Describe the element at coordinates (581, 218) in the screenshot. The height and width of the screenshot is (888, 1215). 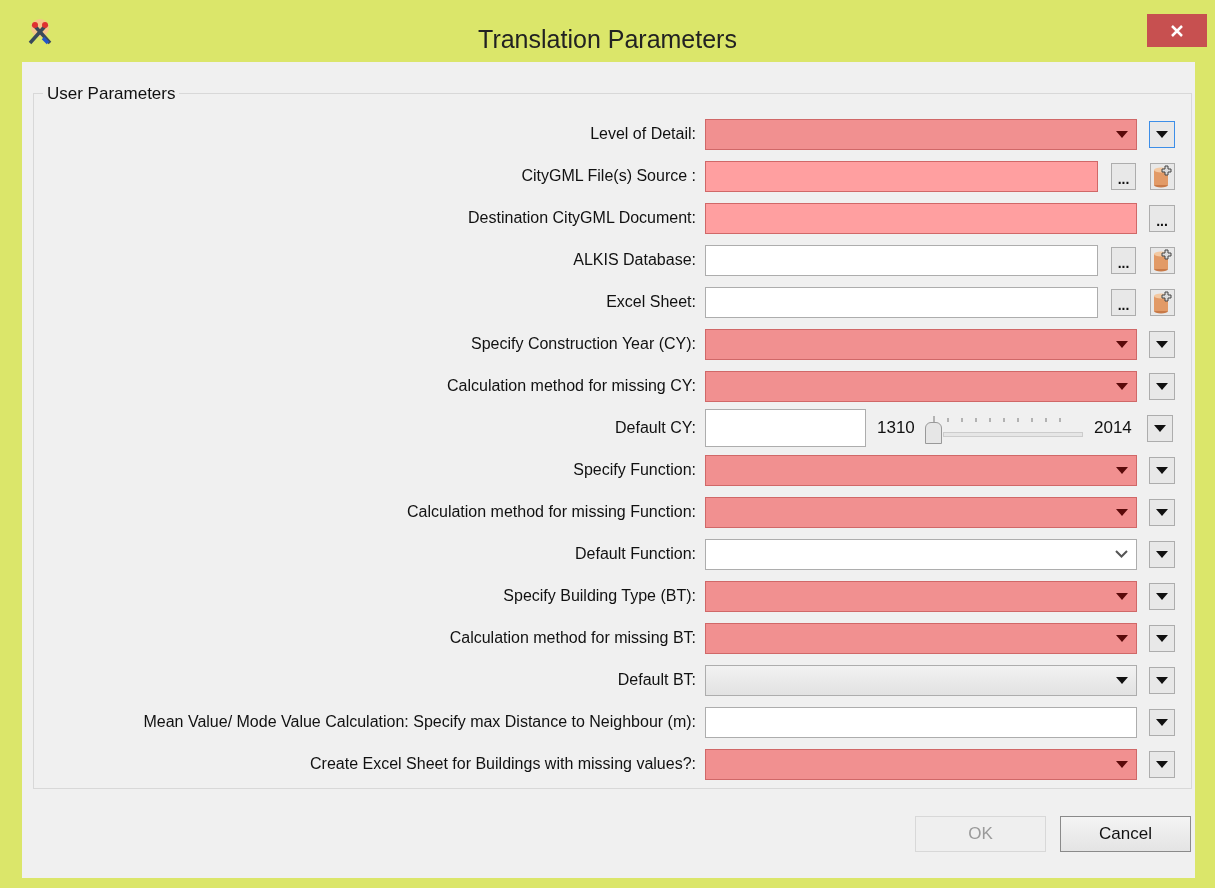
I see `field-label: Destination CityGML Document:` at that location.